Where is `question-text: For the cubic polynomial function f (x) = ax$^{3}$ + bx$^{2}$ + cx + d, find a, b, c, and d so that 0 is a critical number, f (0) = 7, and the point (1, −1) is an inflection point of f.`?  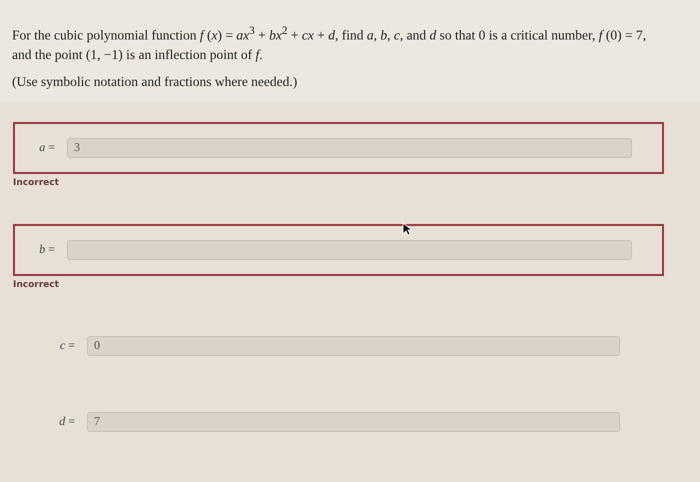
question-text: For the cubic polynomial function f (x) = ax$^{3}$ + bx$^{2}$ + cx + d, find a, b, c, and d so that 0 is a critical number, f (0) = 7, and the point (1, −1) is an inflection point of f. is located at coordinates (330, 44).